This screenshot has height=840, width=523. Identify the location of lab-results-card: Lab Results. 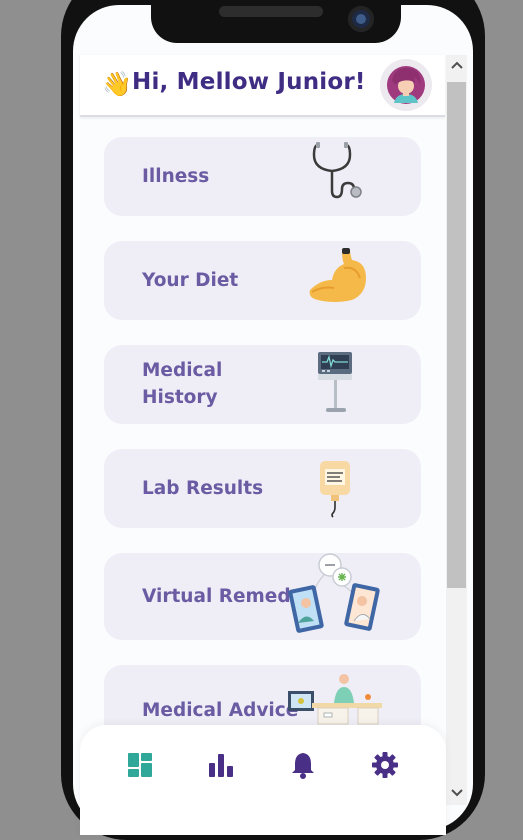
(262, 488).